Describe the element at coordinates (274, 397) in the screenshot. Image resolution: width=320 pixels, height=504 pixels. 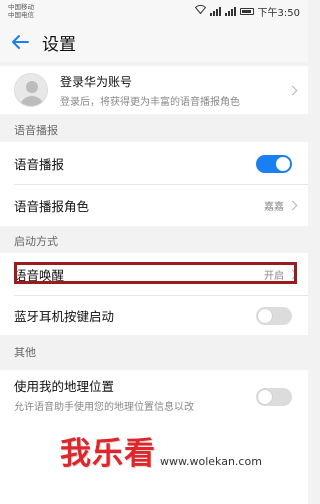
I see `location-toggle` at that location.